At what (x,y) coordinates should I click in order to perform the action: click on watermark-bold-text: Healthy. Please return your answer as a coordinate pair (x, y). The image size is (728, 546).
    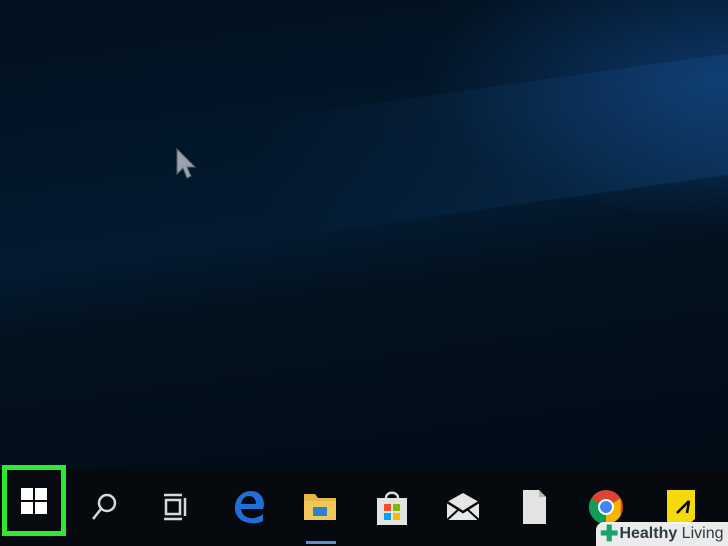
    Looking at the image, I should click on (648, 533).